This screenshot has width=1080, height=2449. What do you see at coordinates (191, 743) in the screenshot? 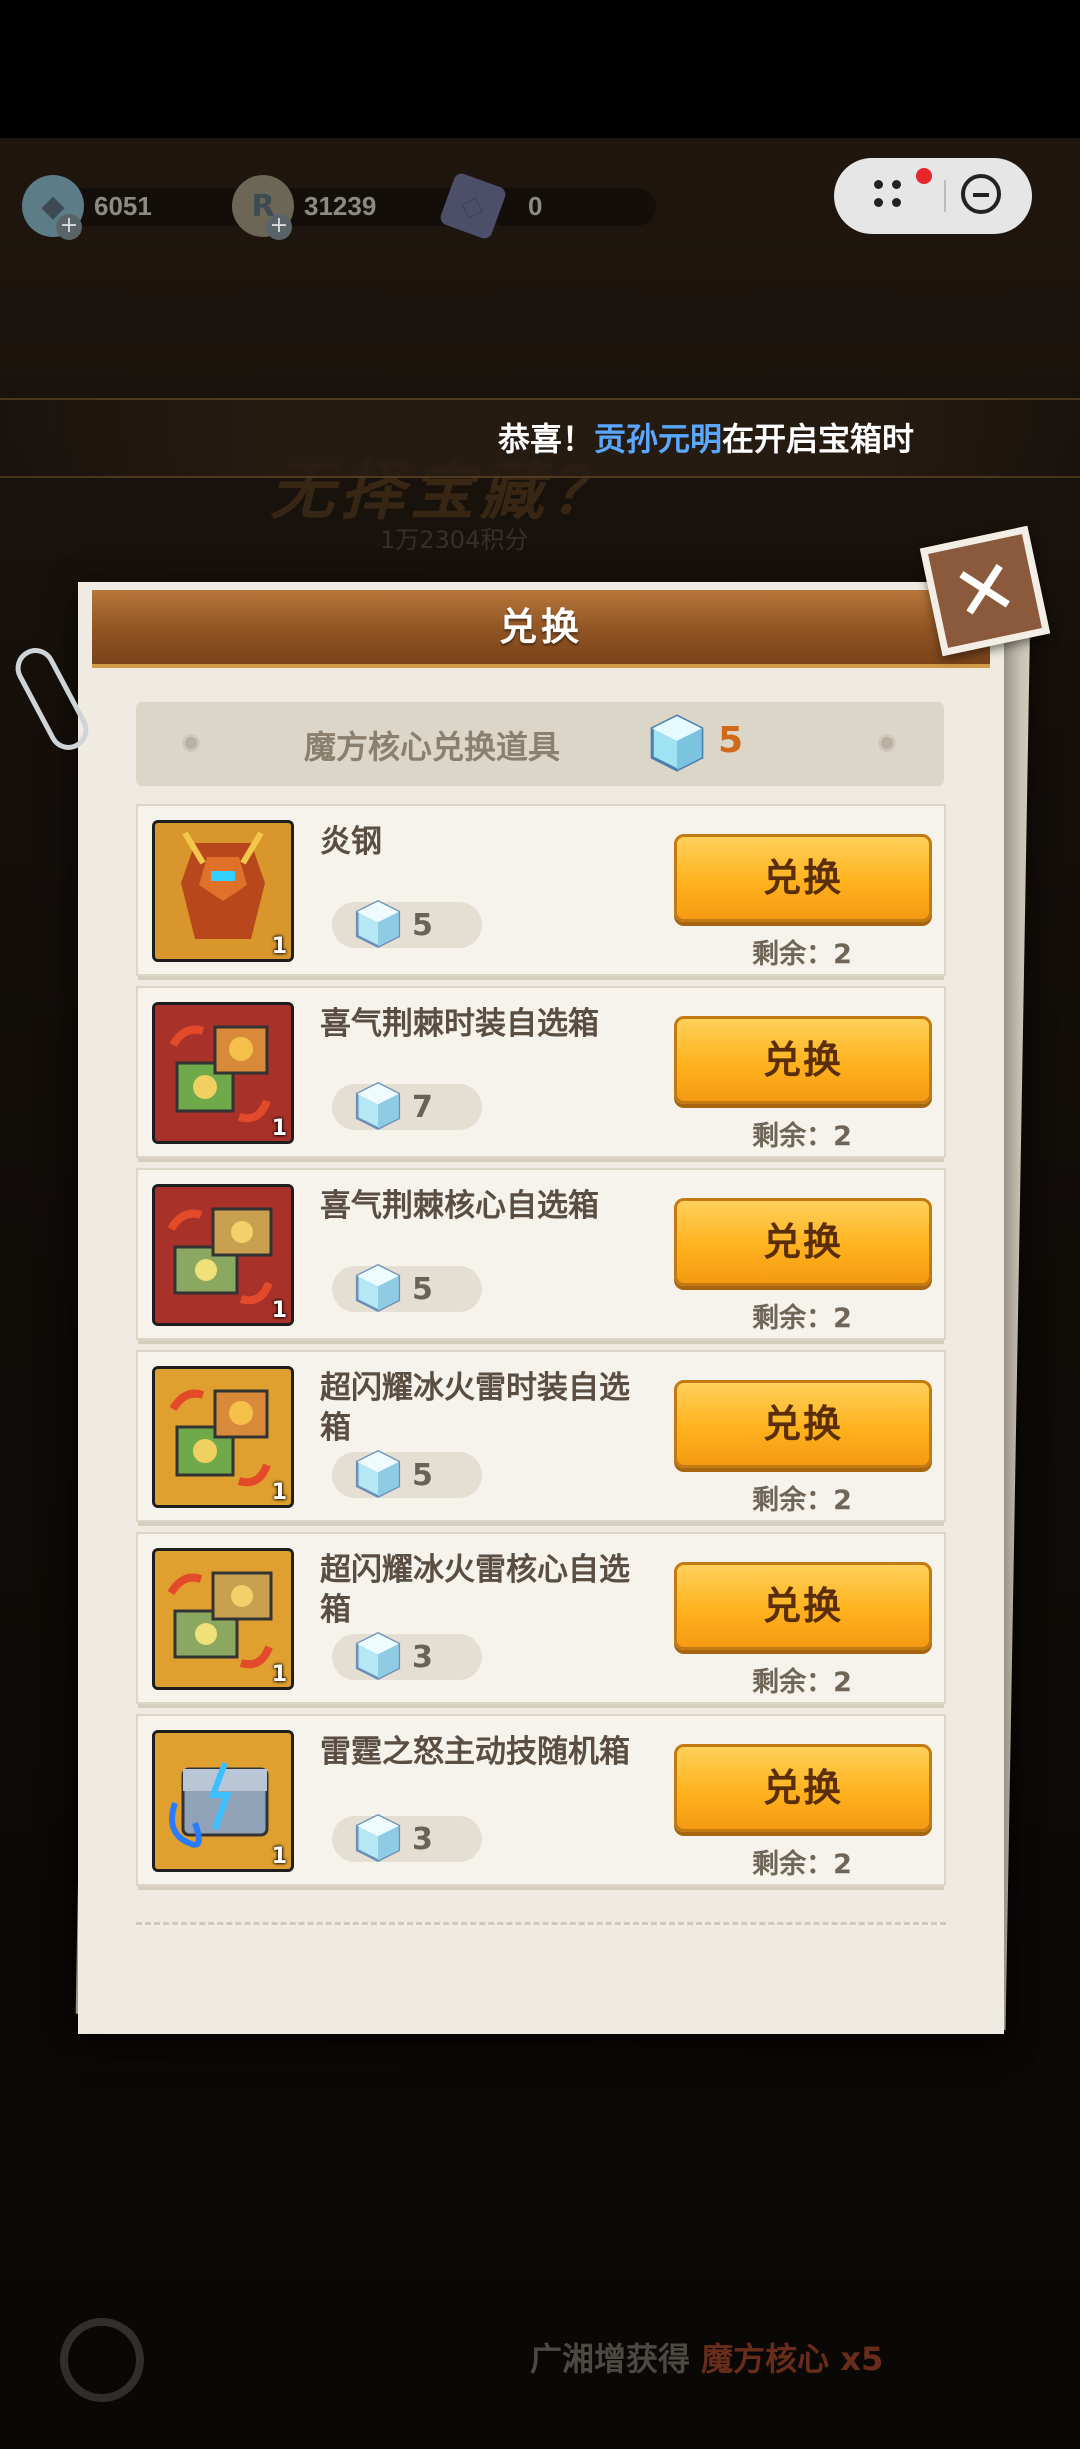
I see `left-rivet-icon` at bounding box center [191, 743].